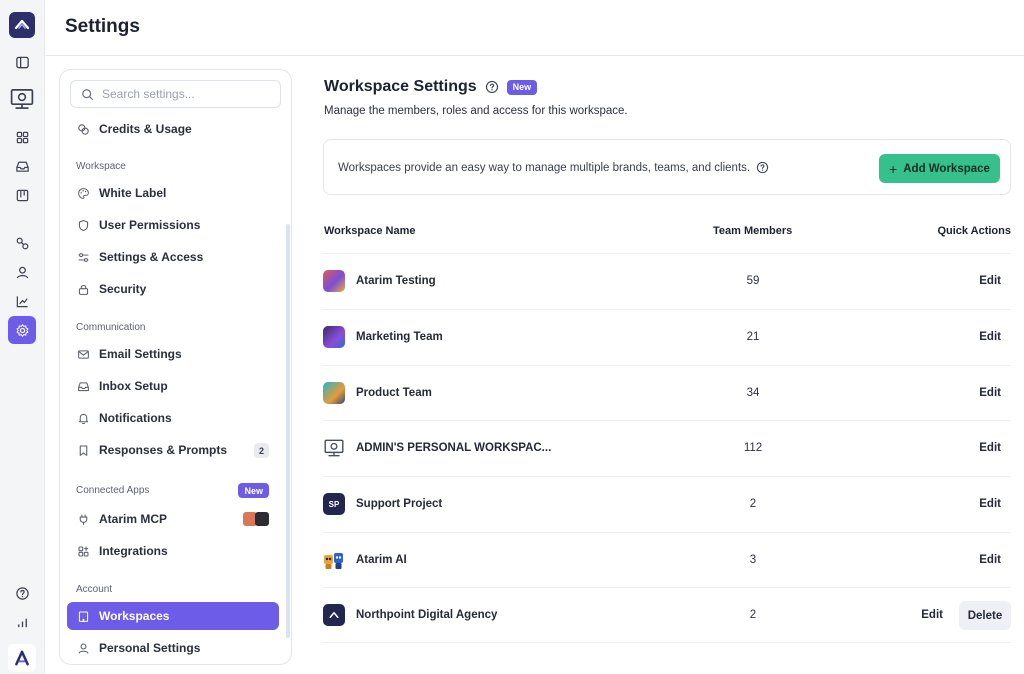 The width and height of the screenshot is (1024, 674). What do you see at coordinates (22, 62) in the screenshot?
I see `sidebar-toggle-icon` at bounding box center [22, 62].